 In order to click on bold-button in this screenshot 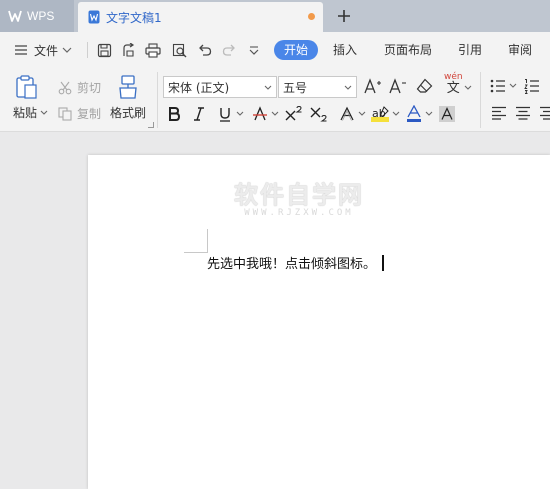, I will do `click(174, 114)`.